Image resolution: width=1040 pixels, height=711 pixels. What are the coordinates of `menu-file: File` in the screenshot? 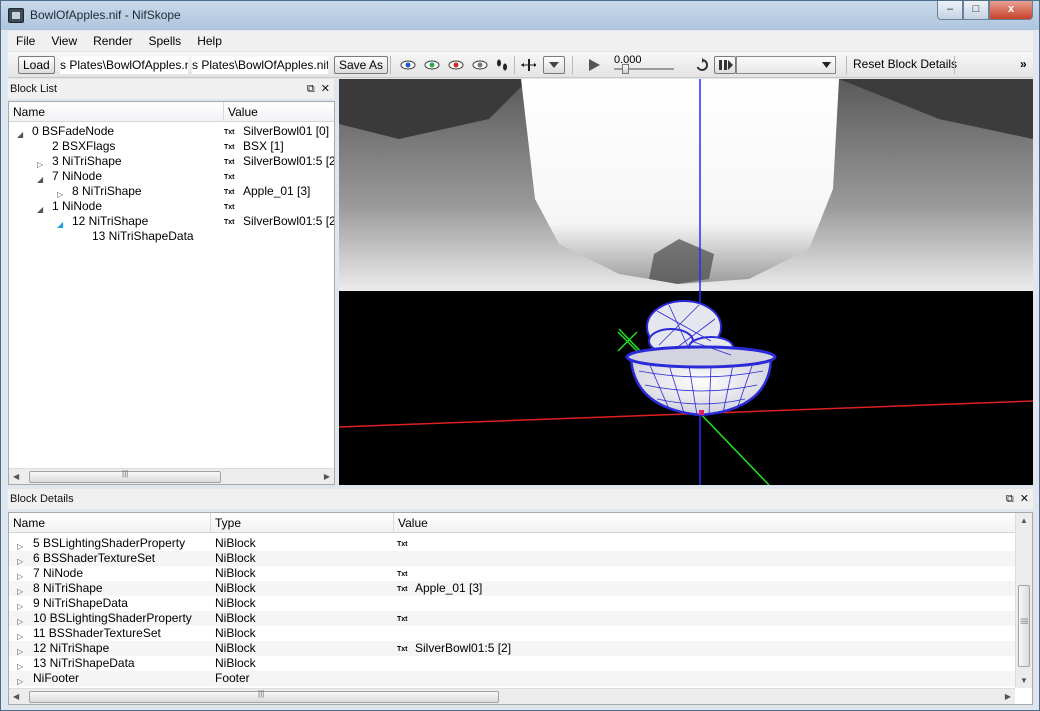 It's located at (25, 41).